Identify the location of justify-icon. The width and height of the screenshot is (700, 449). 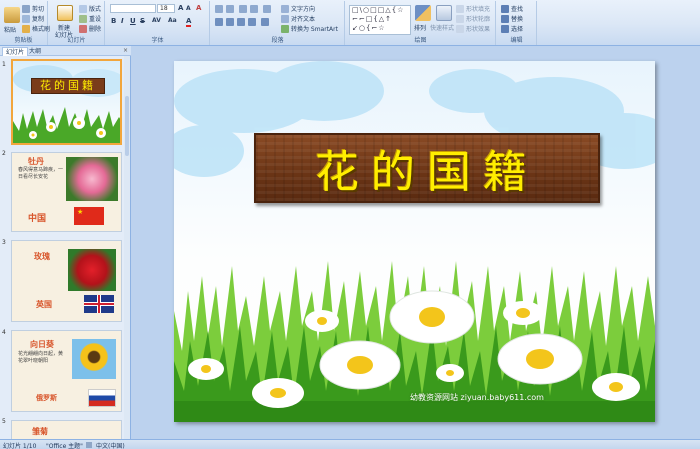
(252, 22).